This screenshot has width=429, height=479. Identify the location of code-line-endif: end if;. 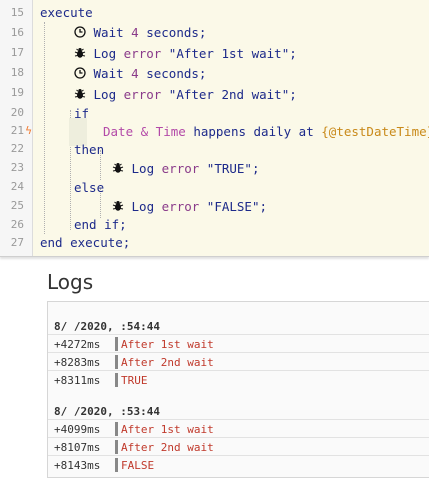
(100, 224).